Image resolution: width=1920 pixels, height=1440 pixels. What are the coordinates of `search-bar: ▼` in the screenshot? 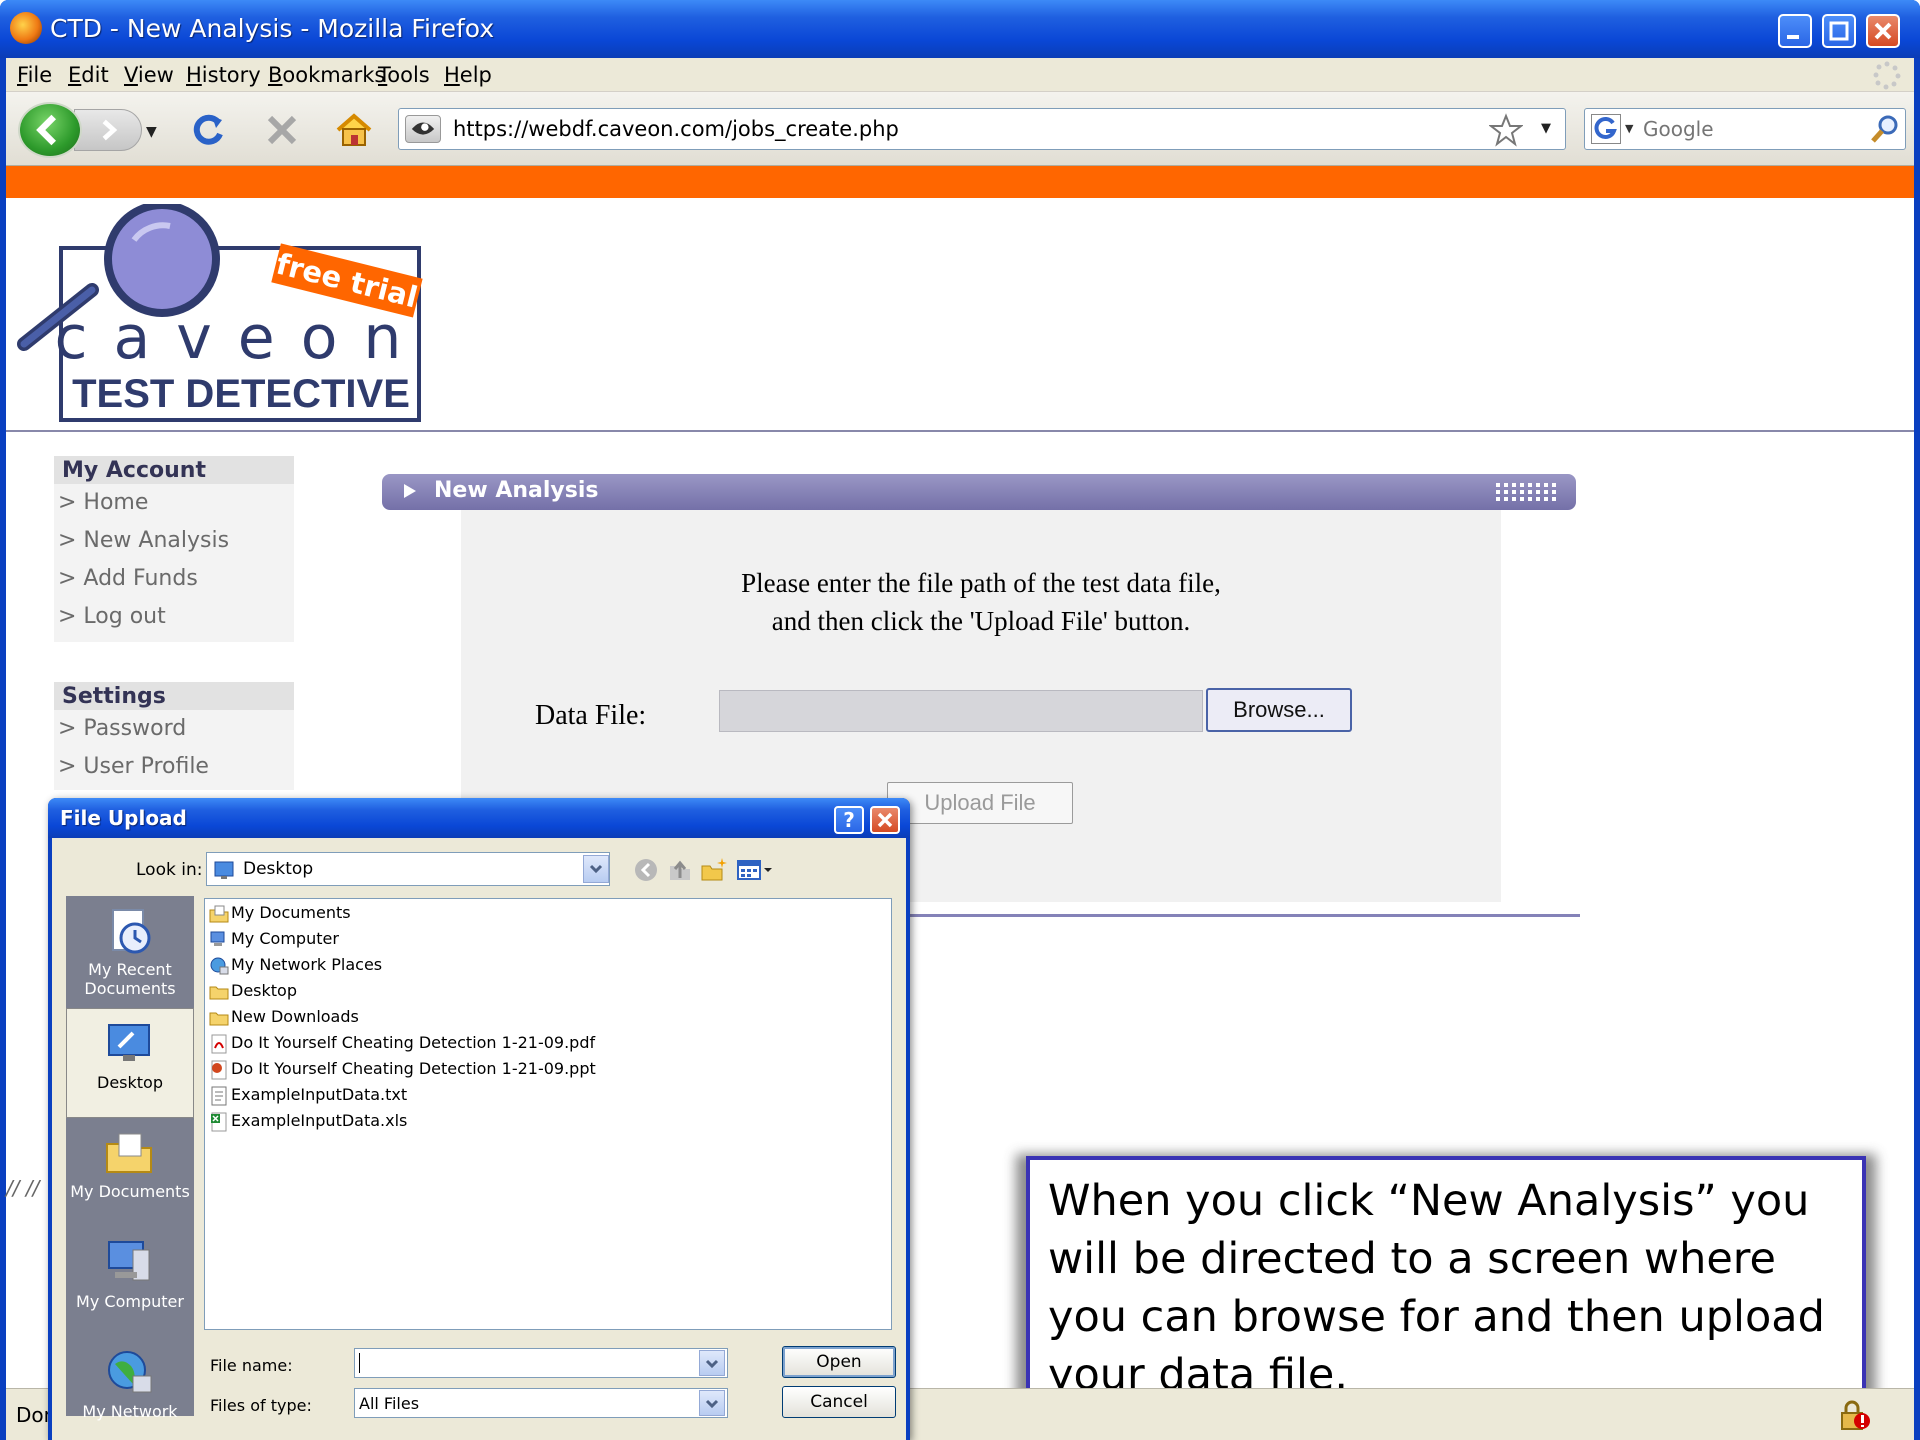 It's located at (1745, 129).